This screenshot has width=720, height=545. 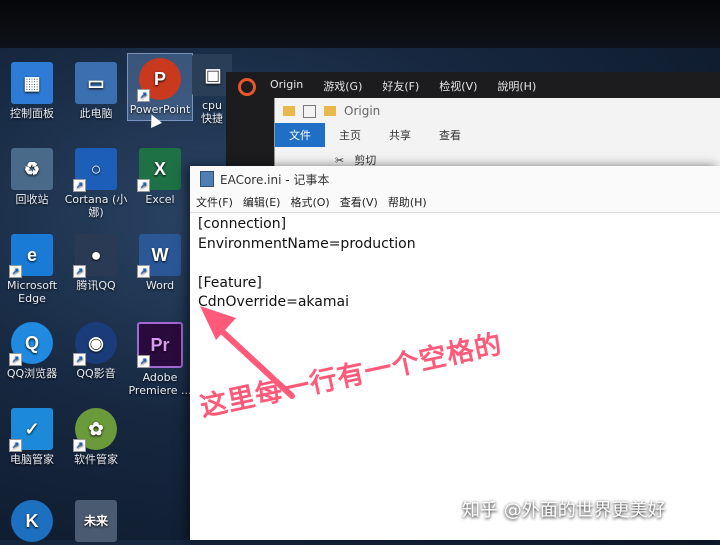 I want to click on icon-label: 此电脑, so click(x=96, y=113).